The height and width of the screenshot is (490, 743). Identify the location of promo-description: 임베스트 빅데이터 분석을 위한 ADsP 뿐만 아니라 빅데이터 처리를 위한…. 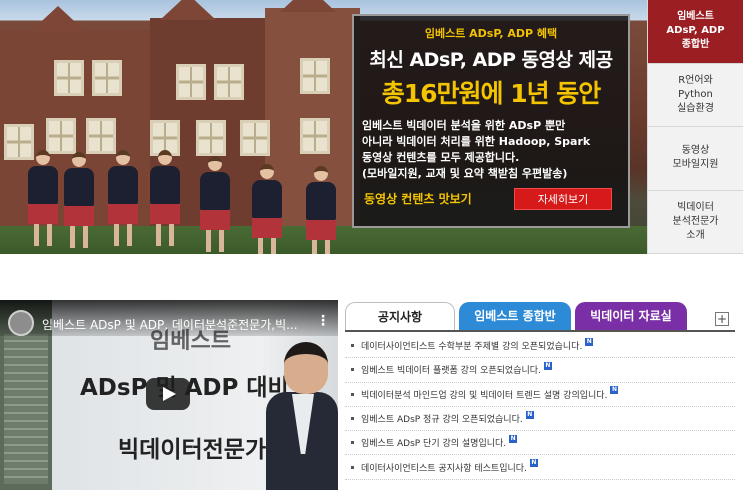
(491, 150).